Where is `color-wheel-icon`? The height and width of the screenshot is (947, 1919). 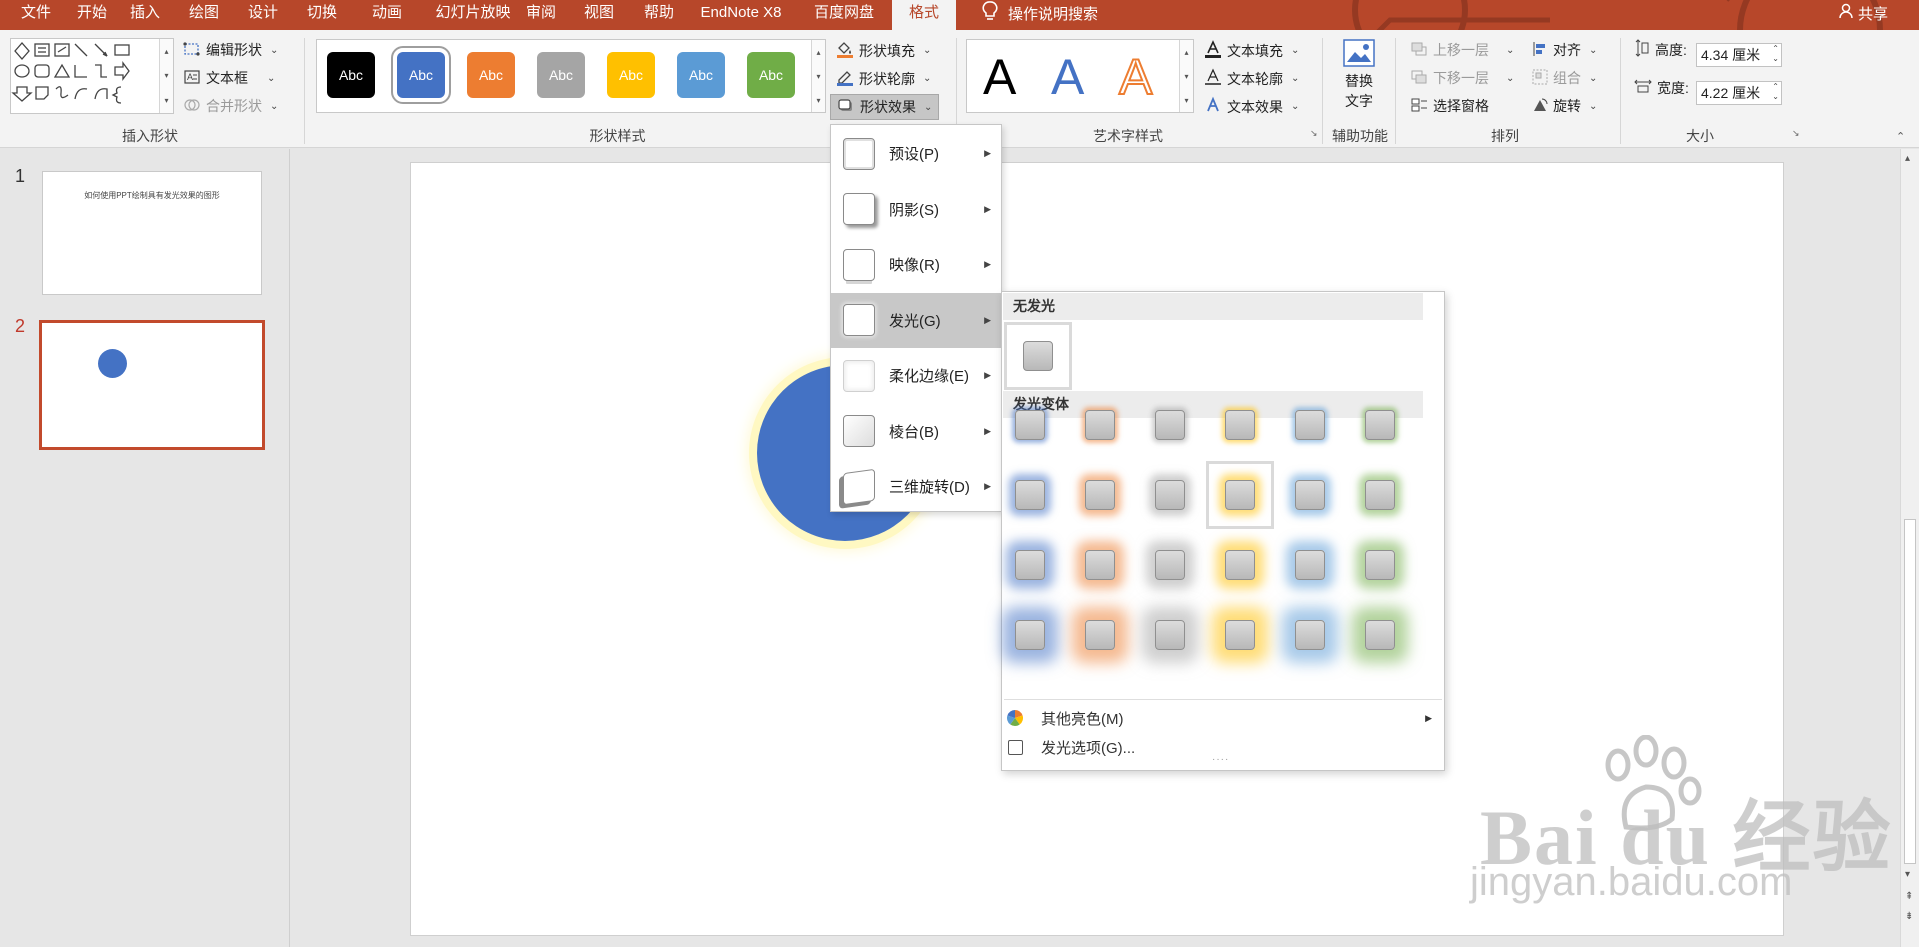
color-wheel-icon is located at coordinates (1015, 720).